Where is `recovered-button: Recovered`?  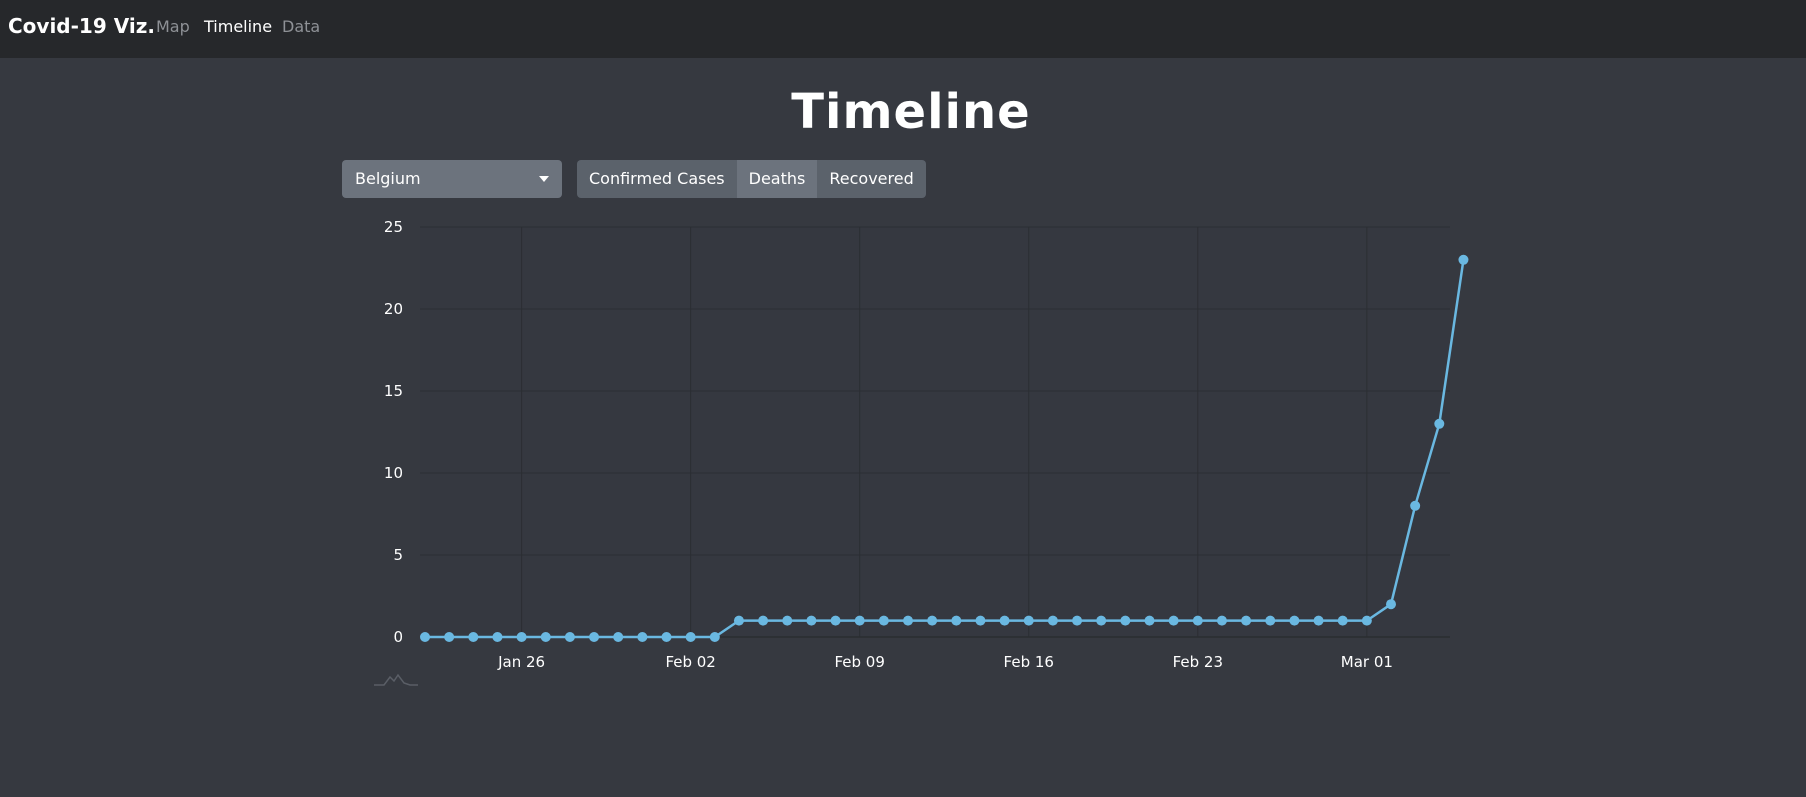
recovered-button: Recovered is located at coordinates (871, 179).